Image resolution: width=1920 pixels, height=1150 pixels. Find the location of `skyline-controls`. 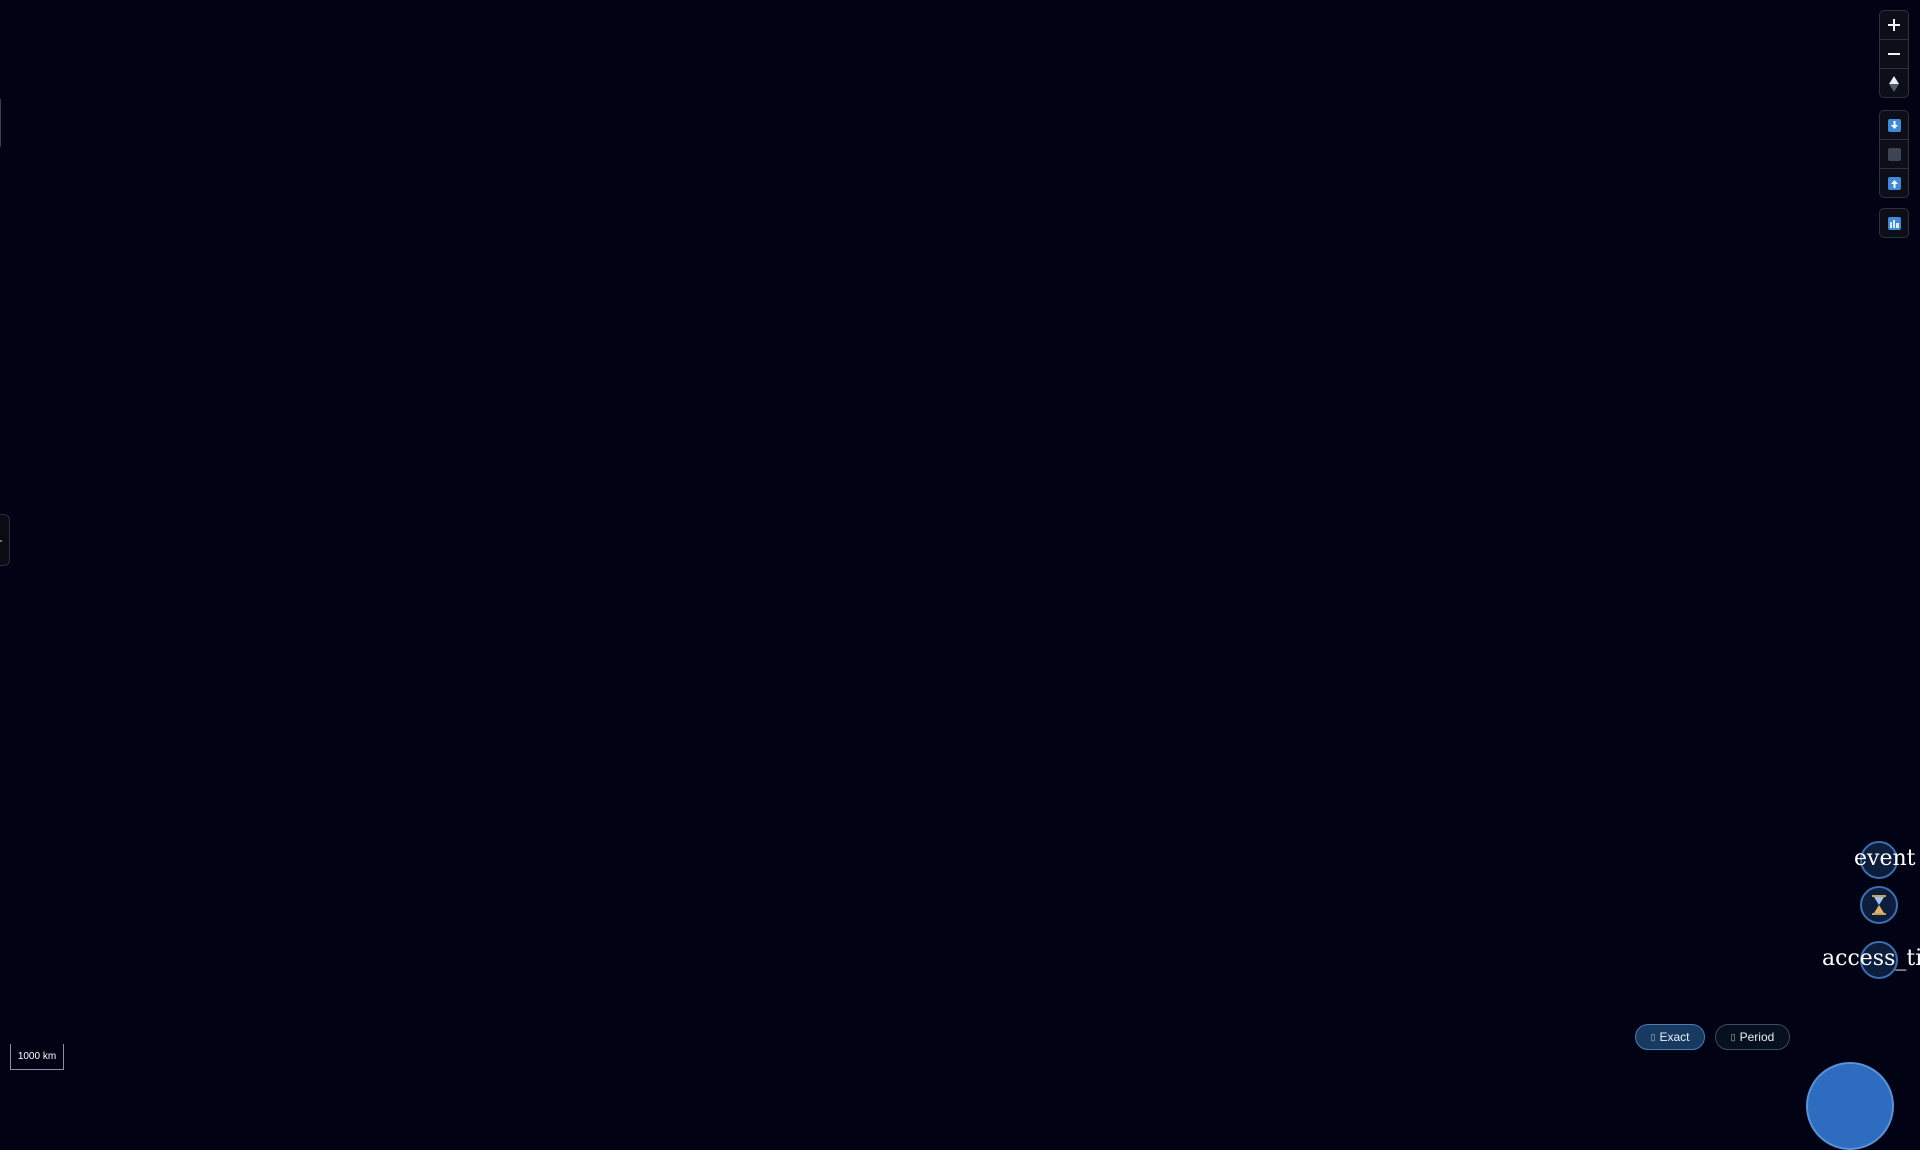

skyline-controls is located at coordinates (1894, 223).